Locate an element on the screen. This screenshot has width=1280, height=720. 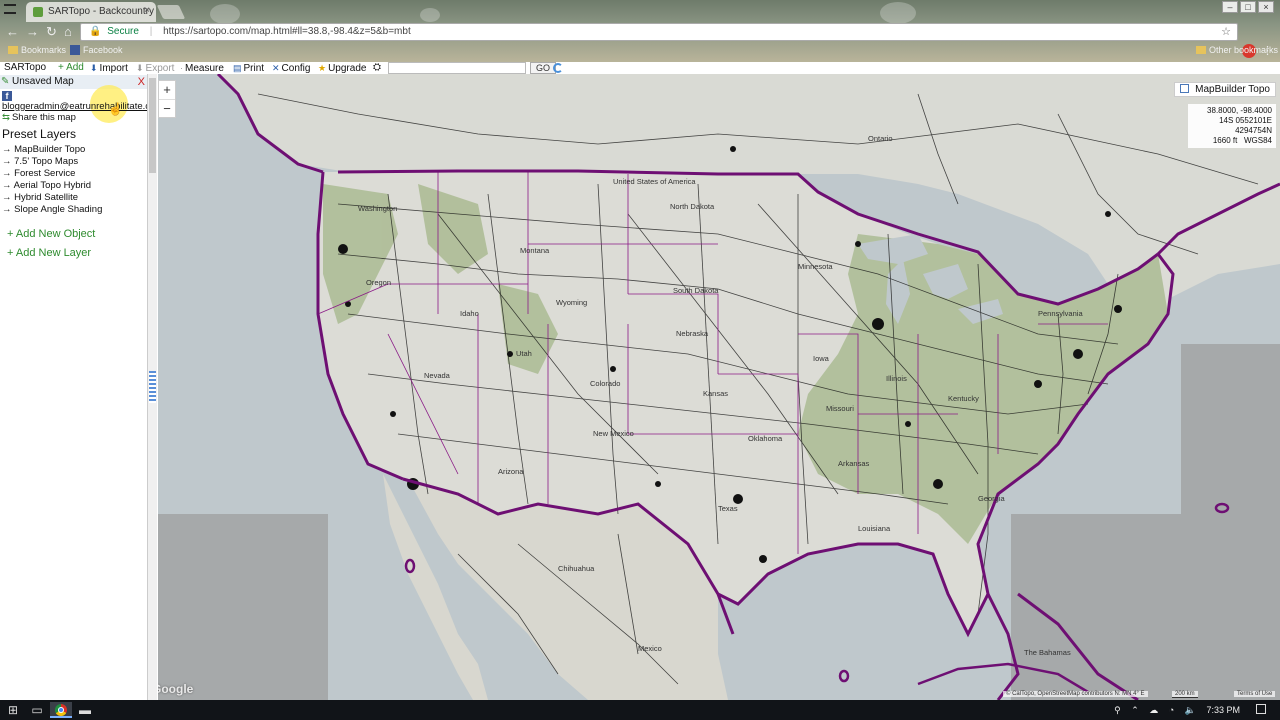
bookmark-star-icon: ☆ is located at coordinates (1226, 31).